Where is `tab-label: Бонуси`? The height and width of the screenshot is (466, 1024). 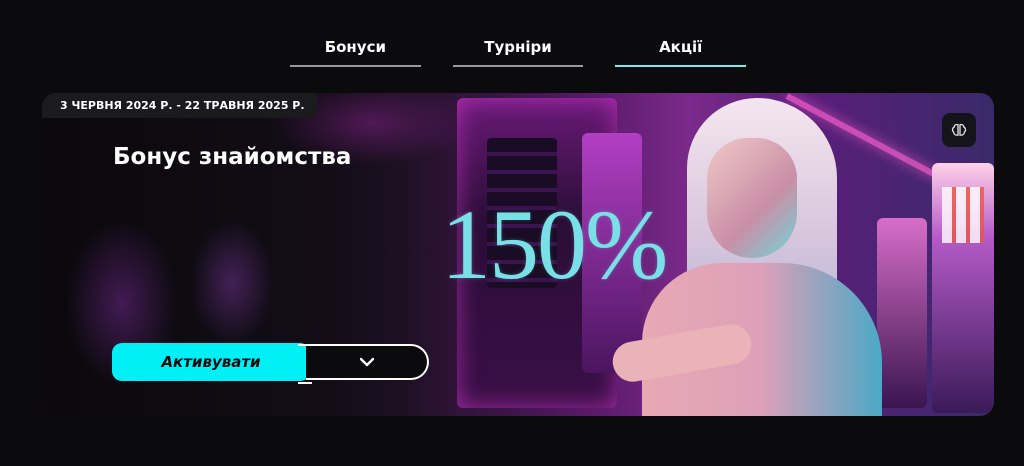
tab-label: Бонуси is located at coordinates (355, 47).